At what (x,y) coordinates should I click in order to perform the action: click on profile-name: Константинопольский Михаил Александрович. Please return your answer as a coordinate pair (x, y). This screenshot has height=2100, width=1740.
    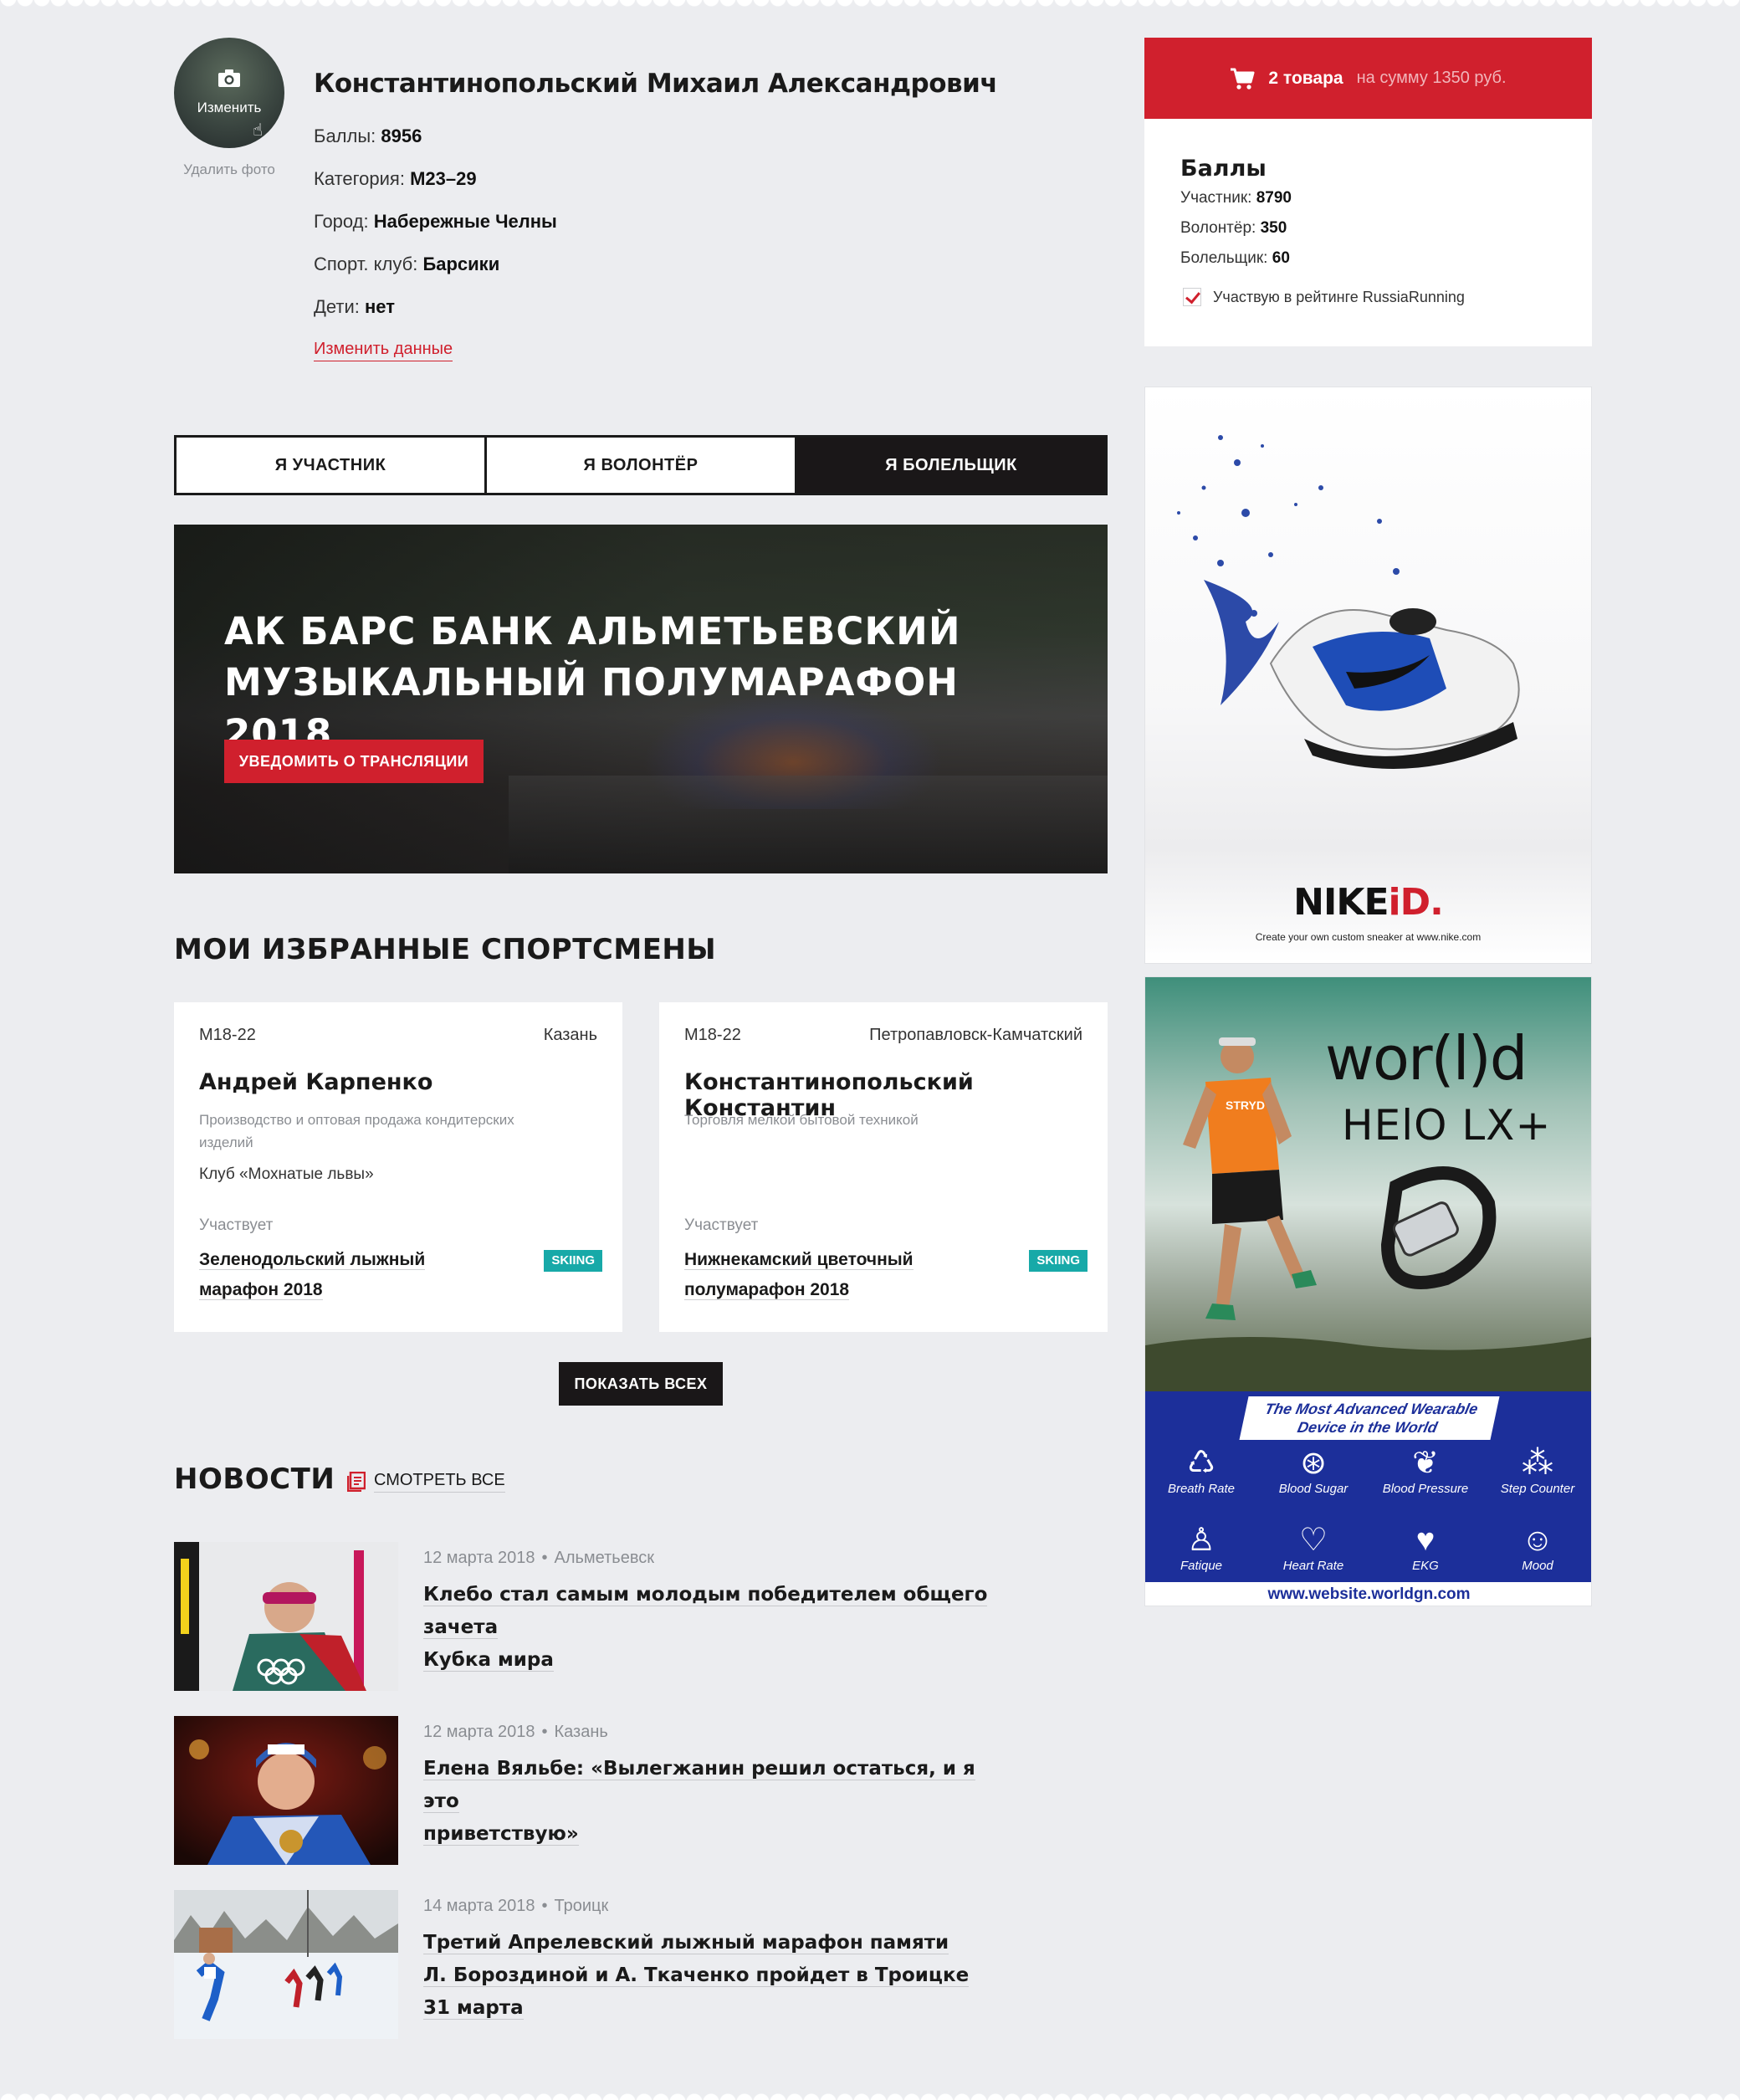
    Looking at the image, I should click on (656, 84).